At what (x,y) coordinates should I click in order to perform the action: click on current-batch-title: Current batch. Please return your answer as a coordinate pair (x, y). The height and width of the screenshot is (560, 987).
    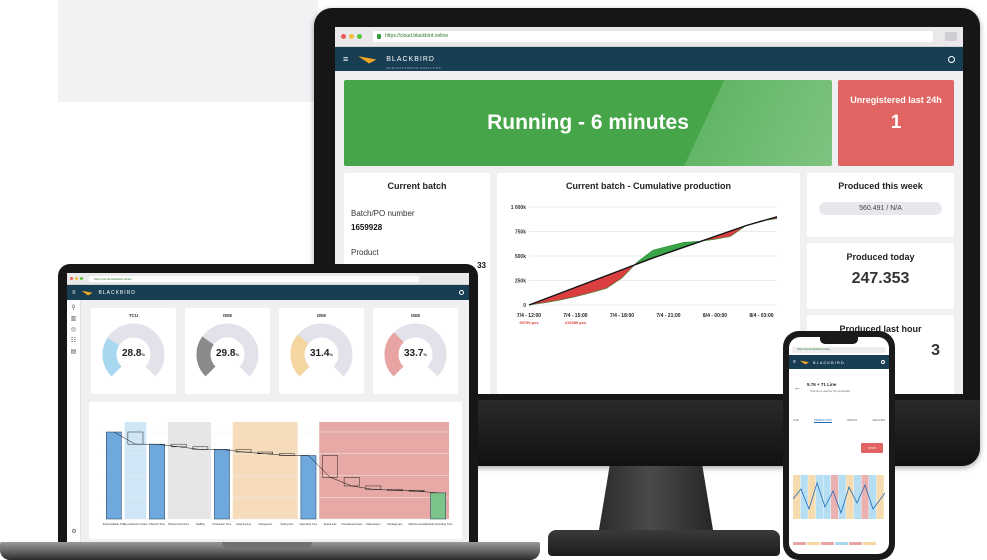
    Looking at the image, I should click on (417, 186).